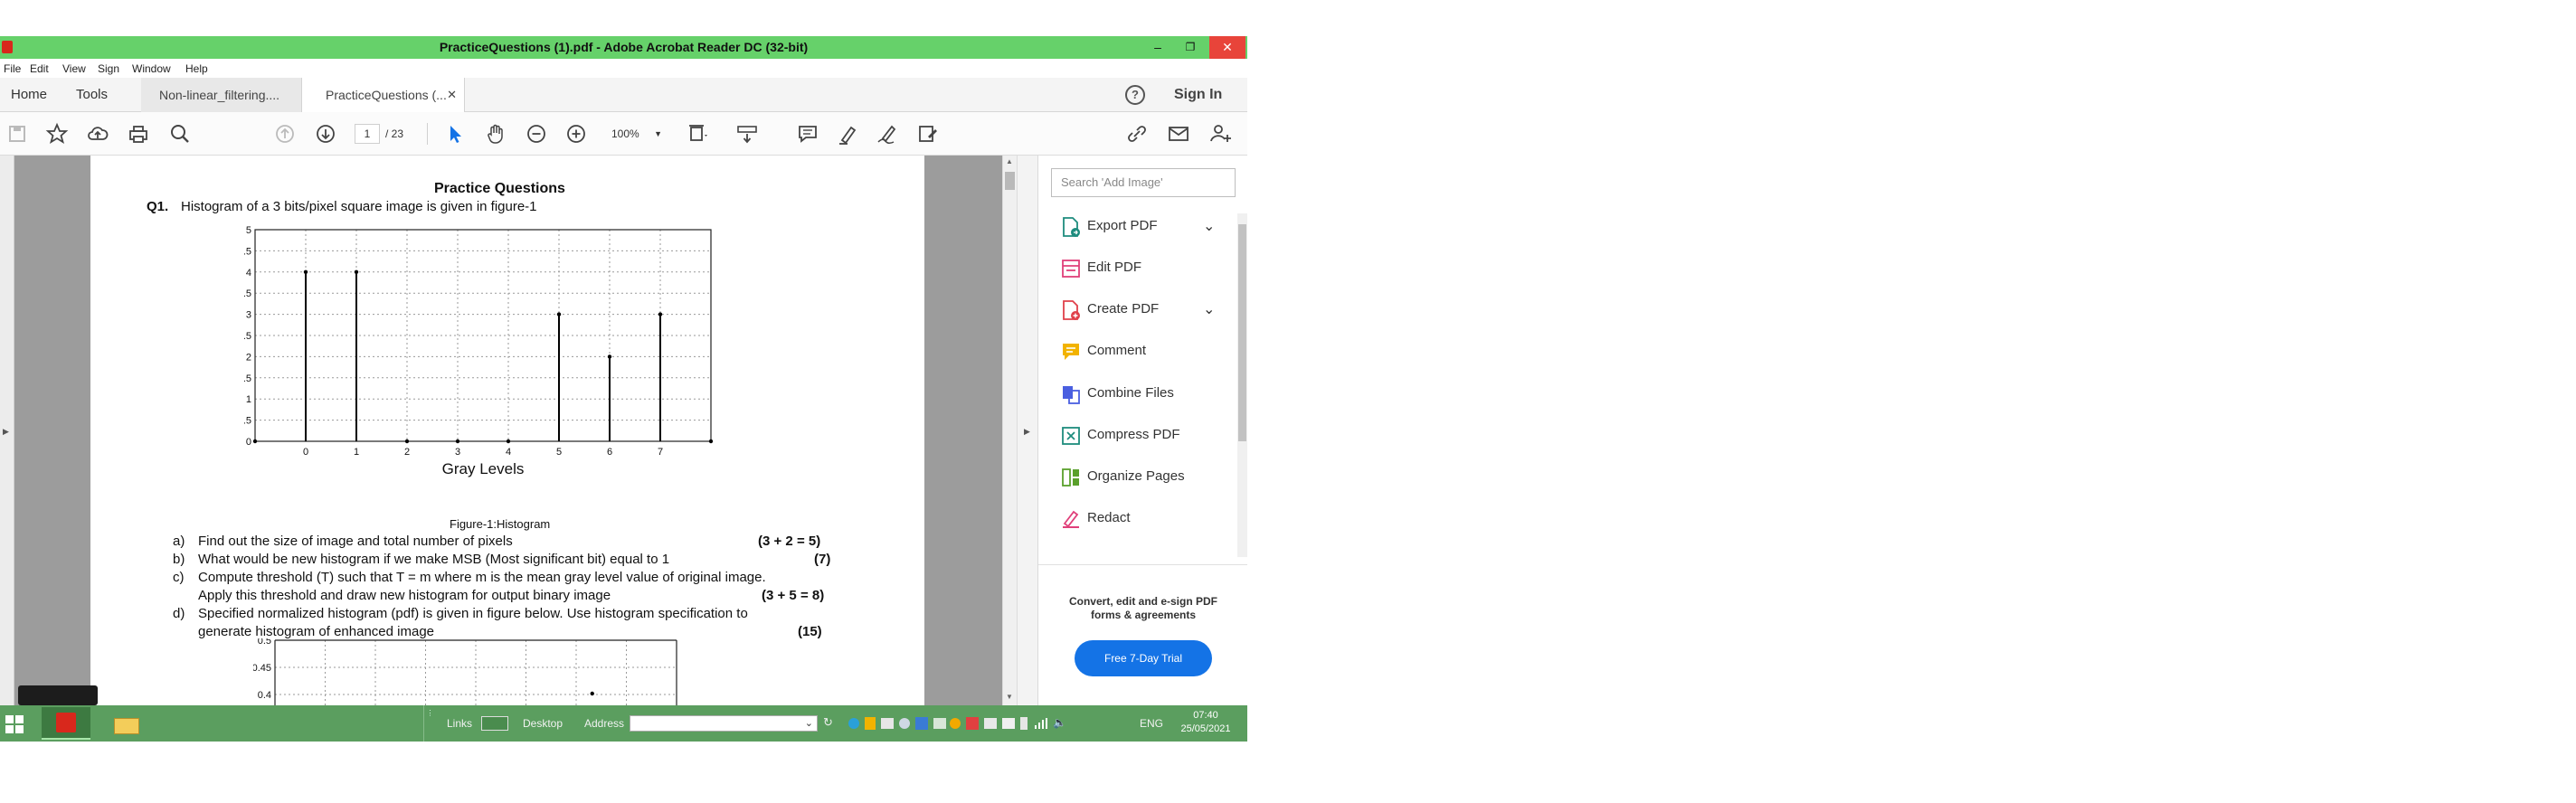  What do you see at coordinates (74, 68) in the screenshot?
I see `menu-view: View` at bounding box center [74, 68].